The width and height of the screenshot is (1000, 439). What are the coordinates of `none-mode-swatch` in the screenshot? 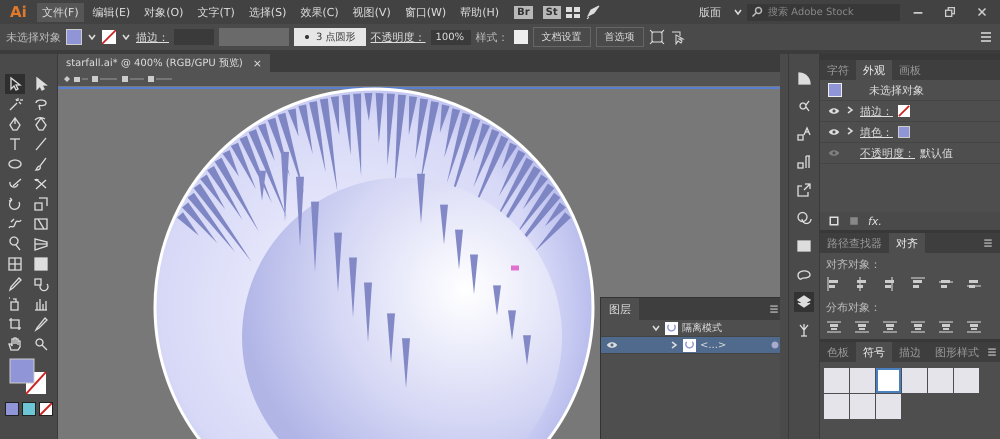 It's located at (45, 409).